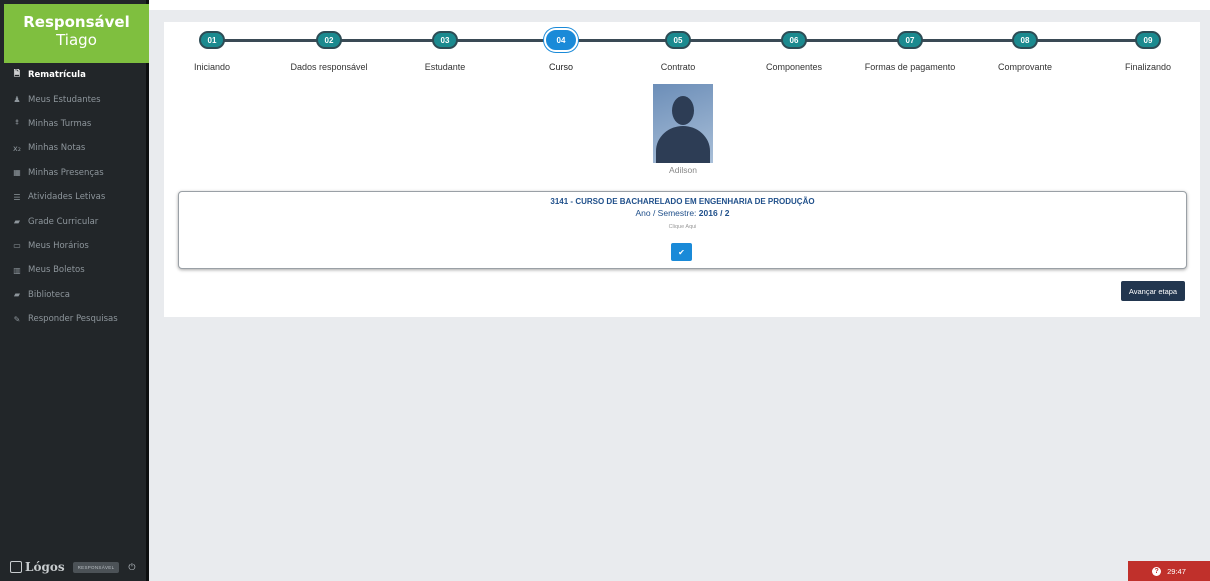 This screenshot has width=1210, height=581. Describe the element at coordinates (1157, 571) in the screenshot. I see `question-icon: ?` at that location.